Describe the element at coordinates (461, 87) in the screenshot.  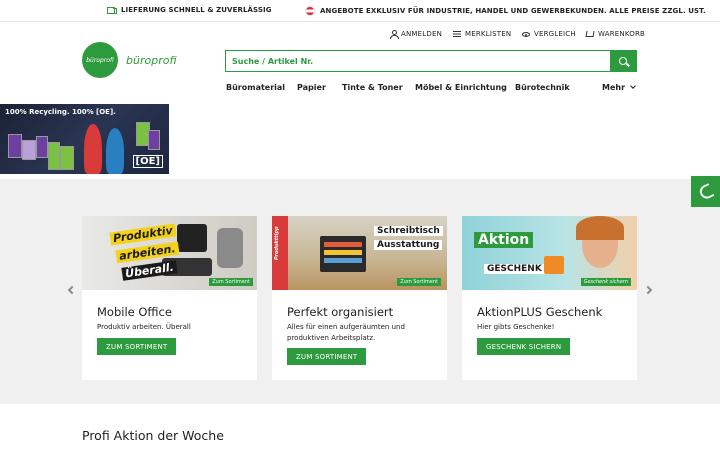
I see `nav-moebel: Möbel & Einrichtung` at that location.